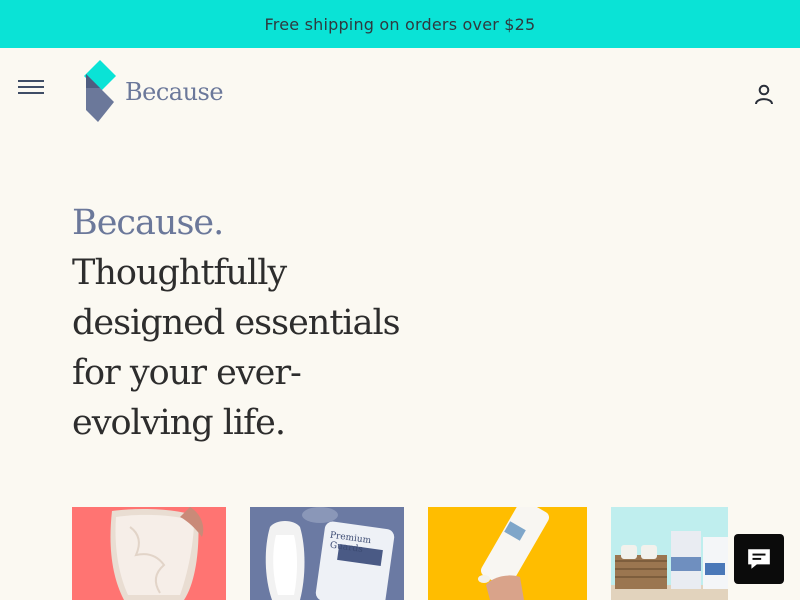 This screenshot has width=800, height=600. I want to click on chat-button, so click(759, 559).